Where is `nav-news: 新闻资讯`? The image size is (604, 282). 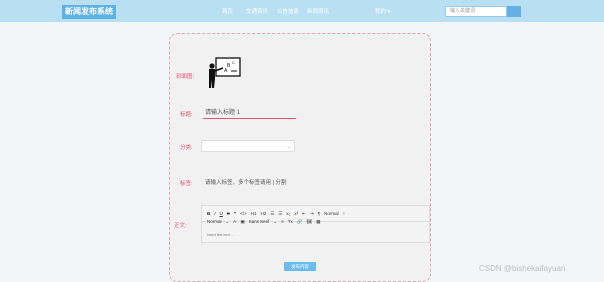
nav-news: 新闻资讯 is located at coordinates (318, 11).